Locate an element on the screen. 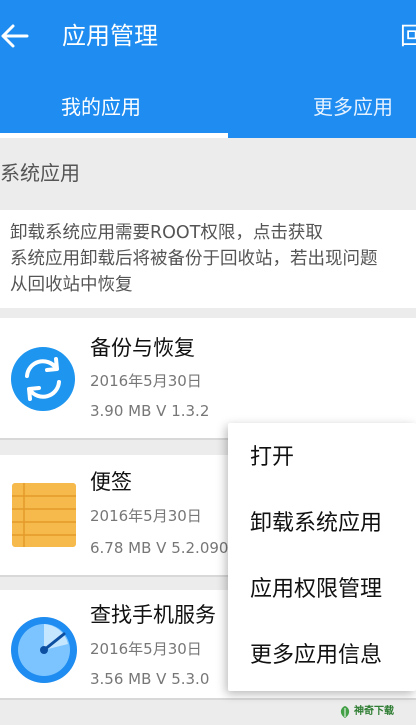 The height and width of the screenshot is (725, 416). app-size-version: 6.78 MB V 5.2.090 is located at coordinates (159, 548).